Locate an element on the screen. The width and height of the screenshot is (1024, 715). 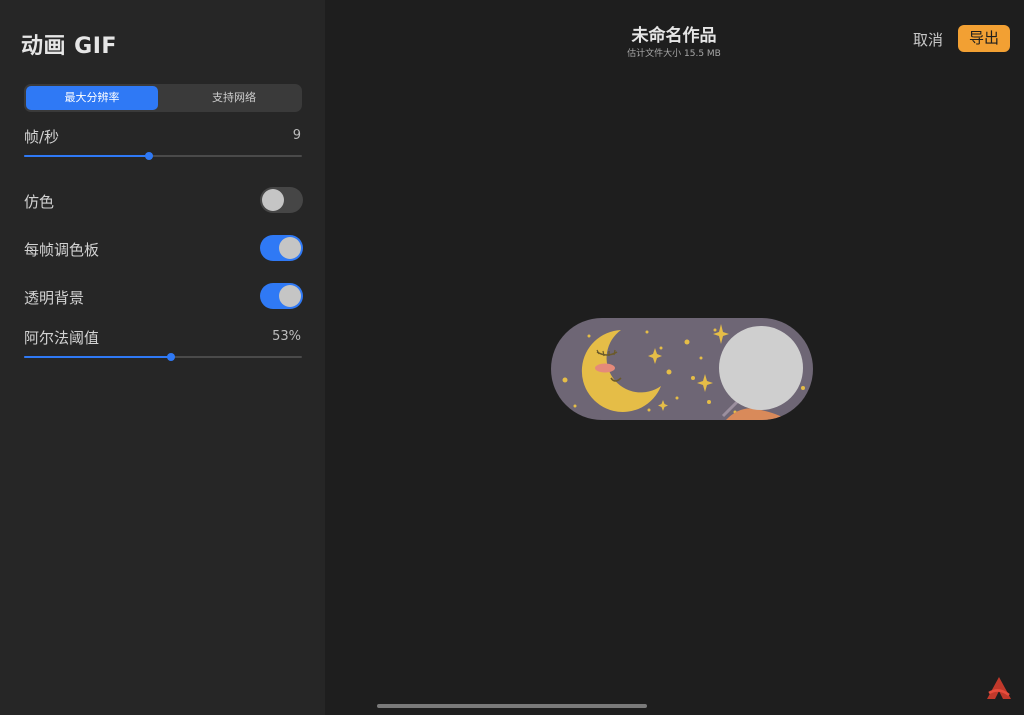
quality-segmented-control: 最大分辨率 支持网络 is located at coordinates (163, 98).